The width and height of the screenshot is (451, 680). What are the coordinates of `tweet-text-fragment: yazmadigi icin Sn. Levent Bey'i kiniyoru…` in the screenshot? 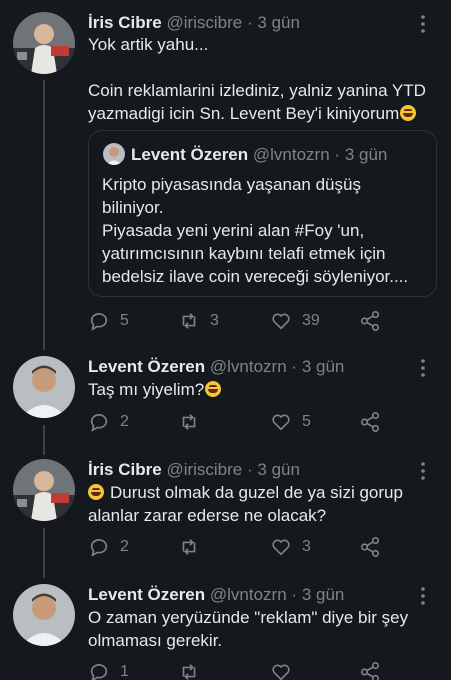 It's located at (244, 113).